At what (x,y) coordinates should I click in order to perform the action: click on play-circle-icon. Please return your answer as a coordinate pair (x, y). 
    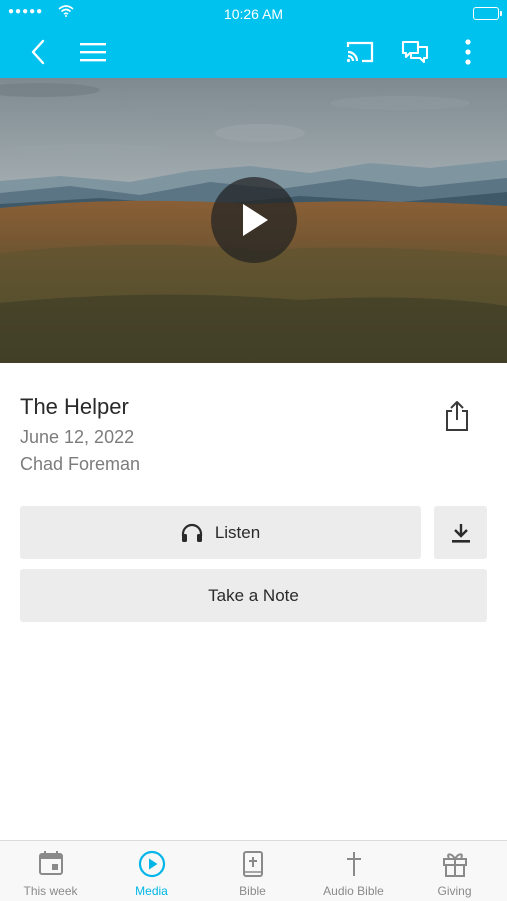
    Looking at the image, I should click on (151, 864).